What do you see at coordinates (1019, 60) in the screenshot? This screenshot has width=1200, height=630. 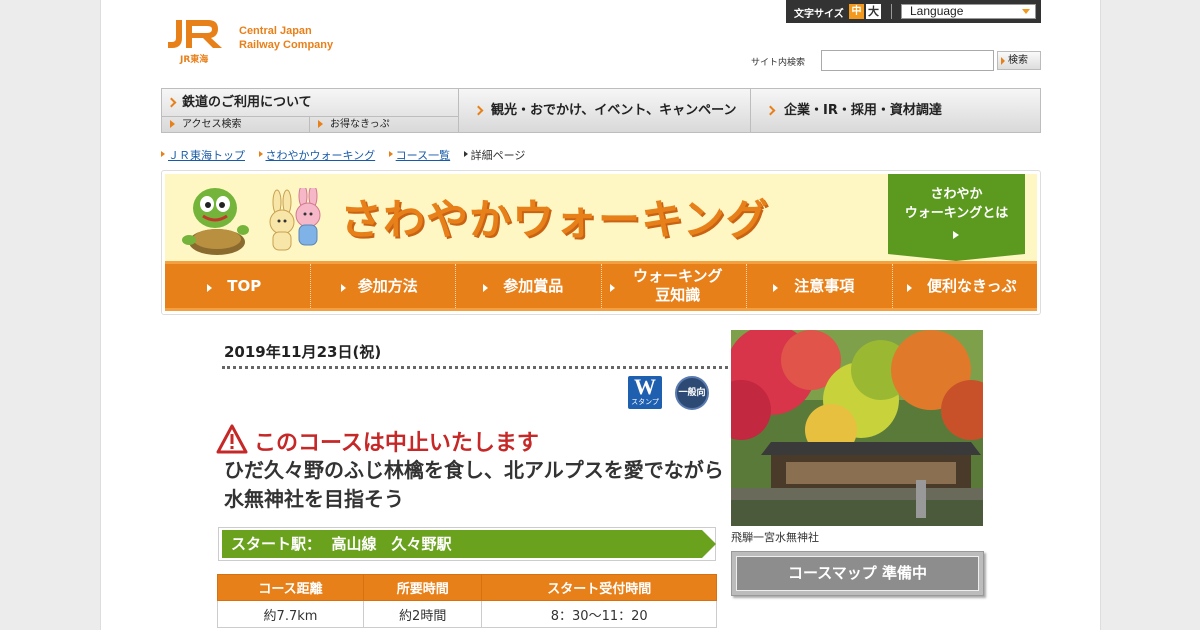 I see `search-button: 検索` at bounding box center [1019, 60].